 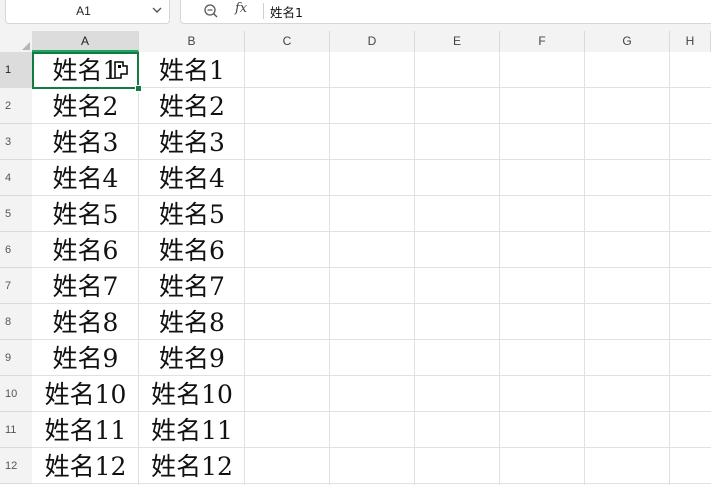 What do you see at coordinates (138, 88) in the screenshot?
I see `fill-handle` at bounding box center [138, 88].